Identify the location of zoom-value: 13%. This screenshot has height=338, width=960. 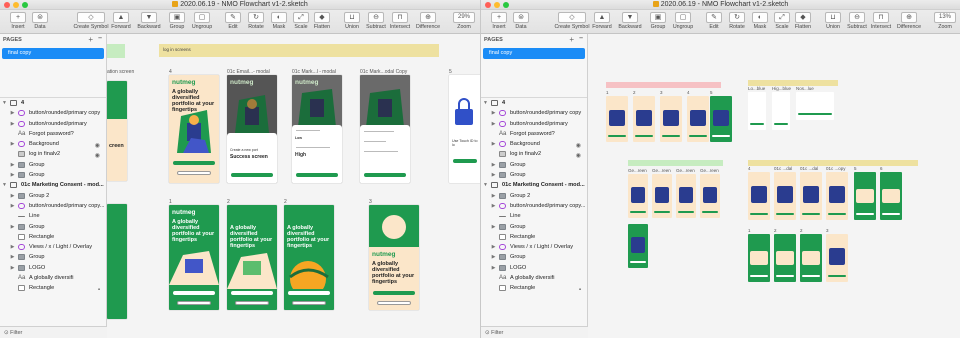
(945, 17).